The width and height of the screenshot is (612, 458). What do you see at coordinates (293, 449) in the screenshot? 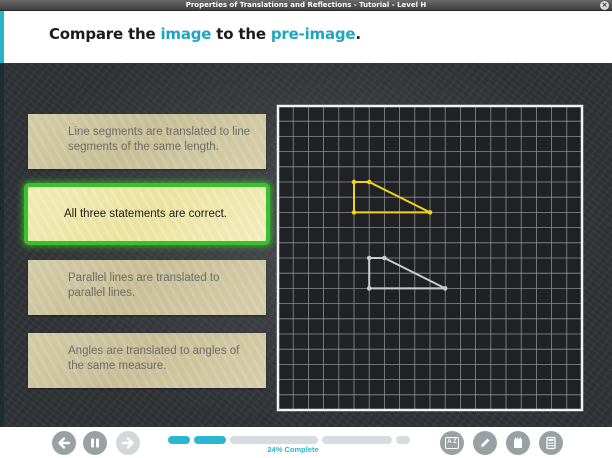
I see `progress-label: 24% Complete` at bounding box center [293, 449].